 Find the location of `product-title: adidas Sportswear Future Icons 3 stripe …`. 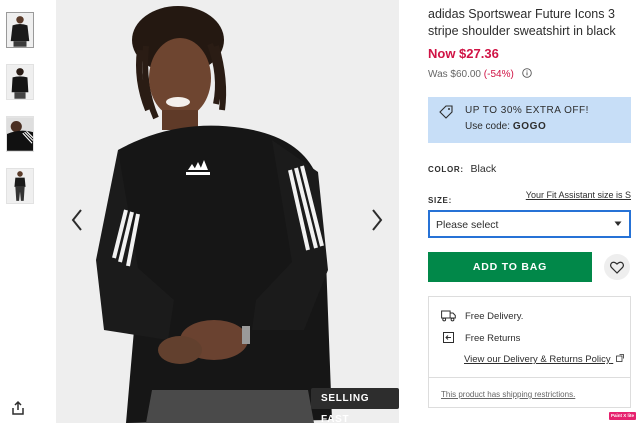

product-title: adidas Sportswear Future Icons 3 stripe … is located at coordinates (522, 22).